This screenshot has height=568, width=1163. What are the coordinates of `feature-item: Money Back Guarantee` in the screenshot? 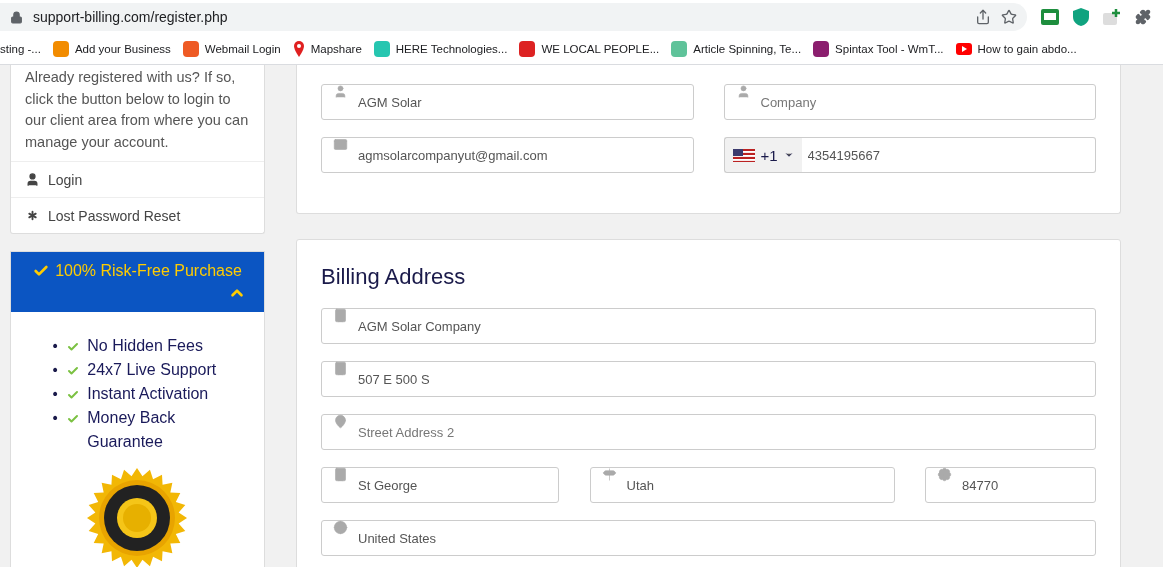 It's located at (132, 430).